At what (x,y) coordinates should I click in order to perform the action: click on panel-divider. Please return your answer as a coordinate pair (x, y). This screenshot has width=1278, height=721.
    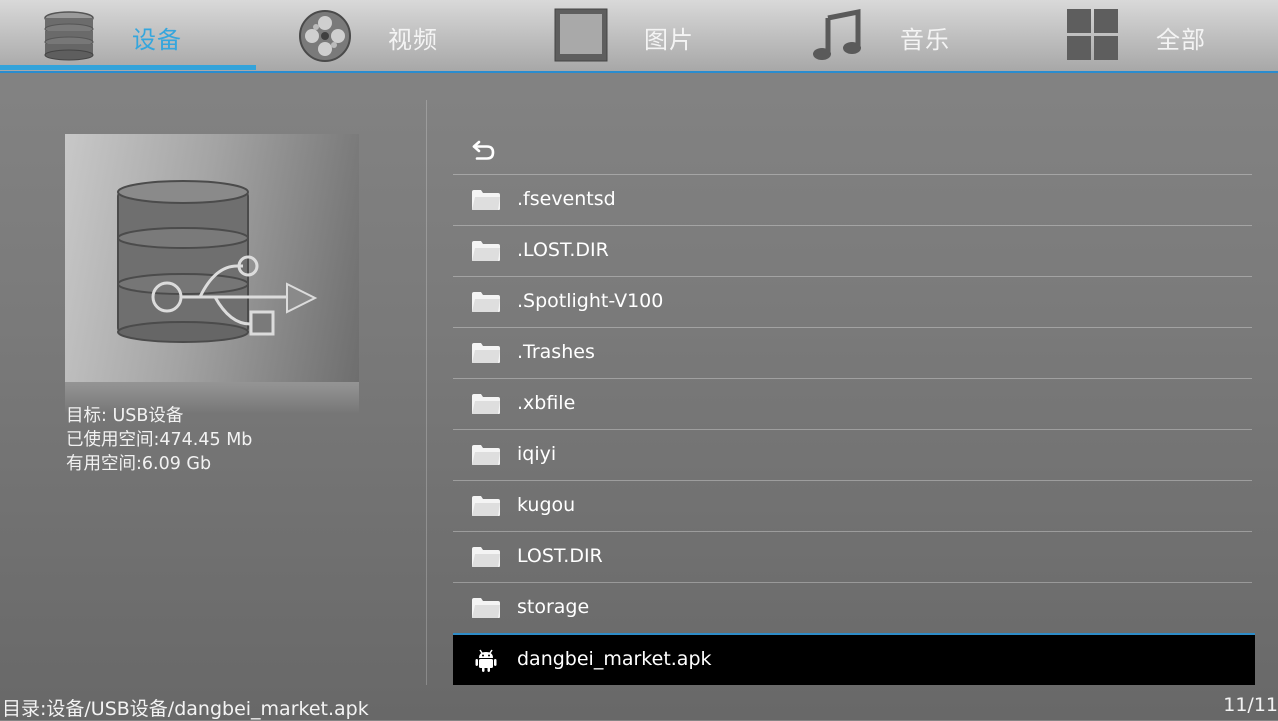
    Looking at the image, I should click on (426, 392).